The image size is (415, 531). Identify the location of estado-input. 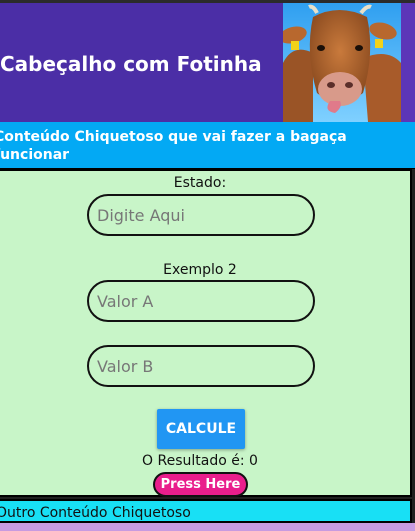
(201, 215).